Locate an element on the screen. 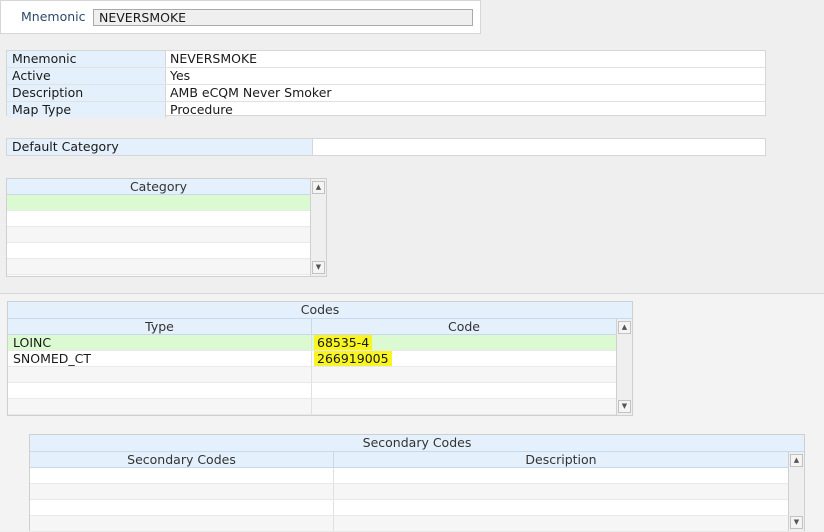 The width and height of the screenshot is (824, 532). detail-key: Mnemonic is located at coordinates (86, 59).